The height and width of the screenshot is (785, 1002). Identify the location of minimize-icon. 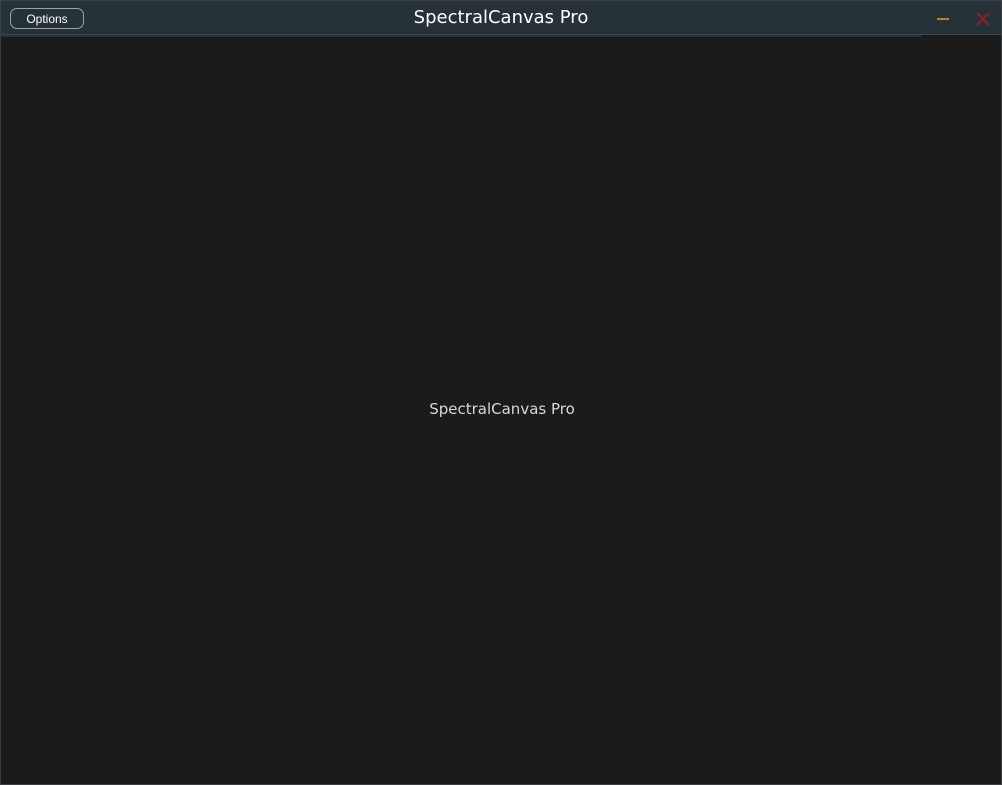
(943, 19).